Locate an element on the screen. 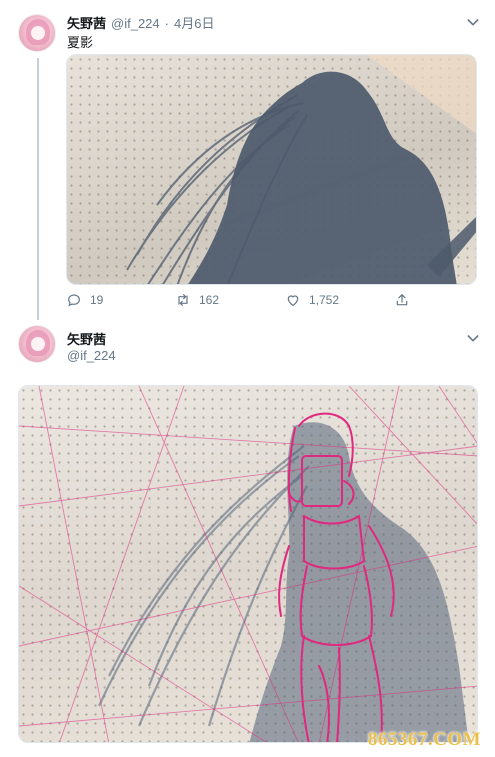 This screenshot has width=495, height=757. tweet-actions: 19 162 1,752 is located at coordinates (271, 302).